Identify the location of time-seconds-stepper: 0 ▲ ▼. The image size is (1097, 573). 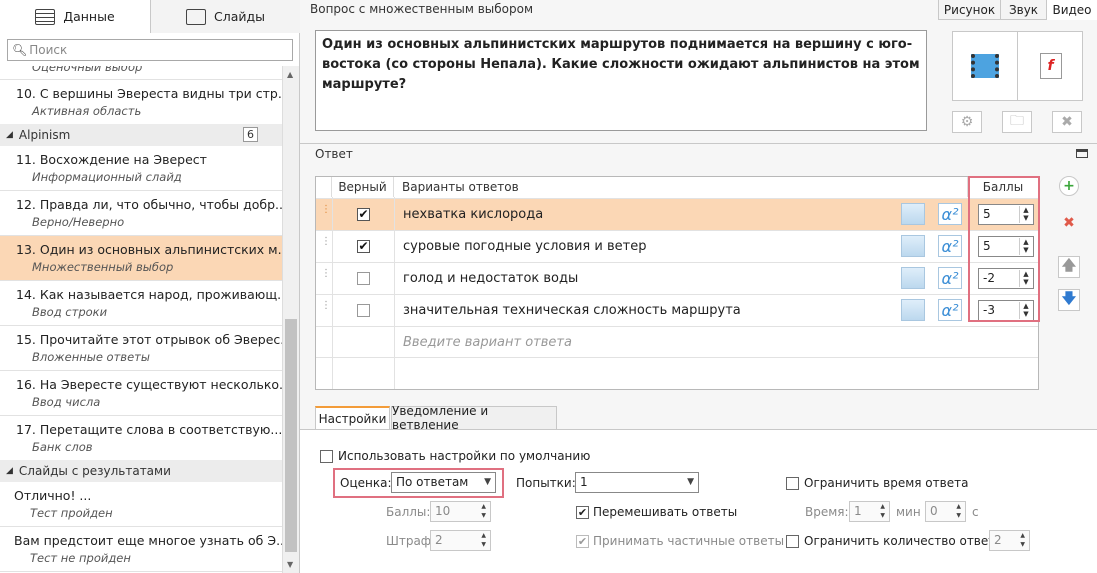
(945, 511).